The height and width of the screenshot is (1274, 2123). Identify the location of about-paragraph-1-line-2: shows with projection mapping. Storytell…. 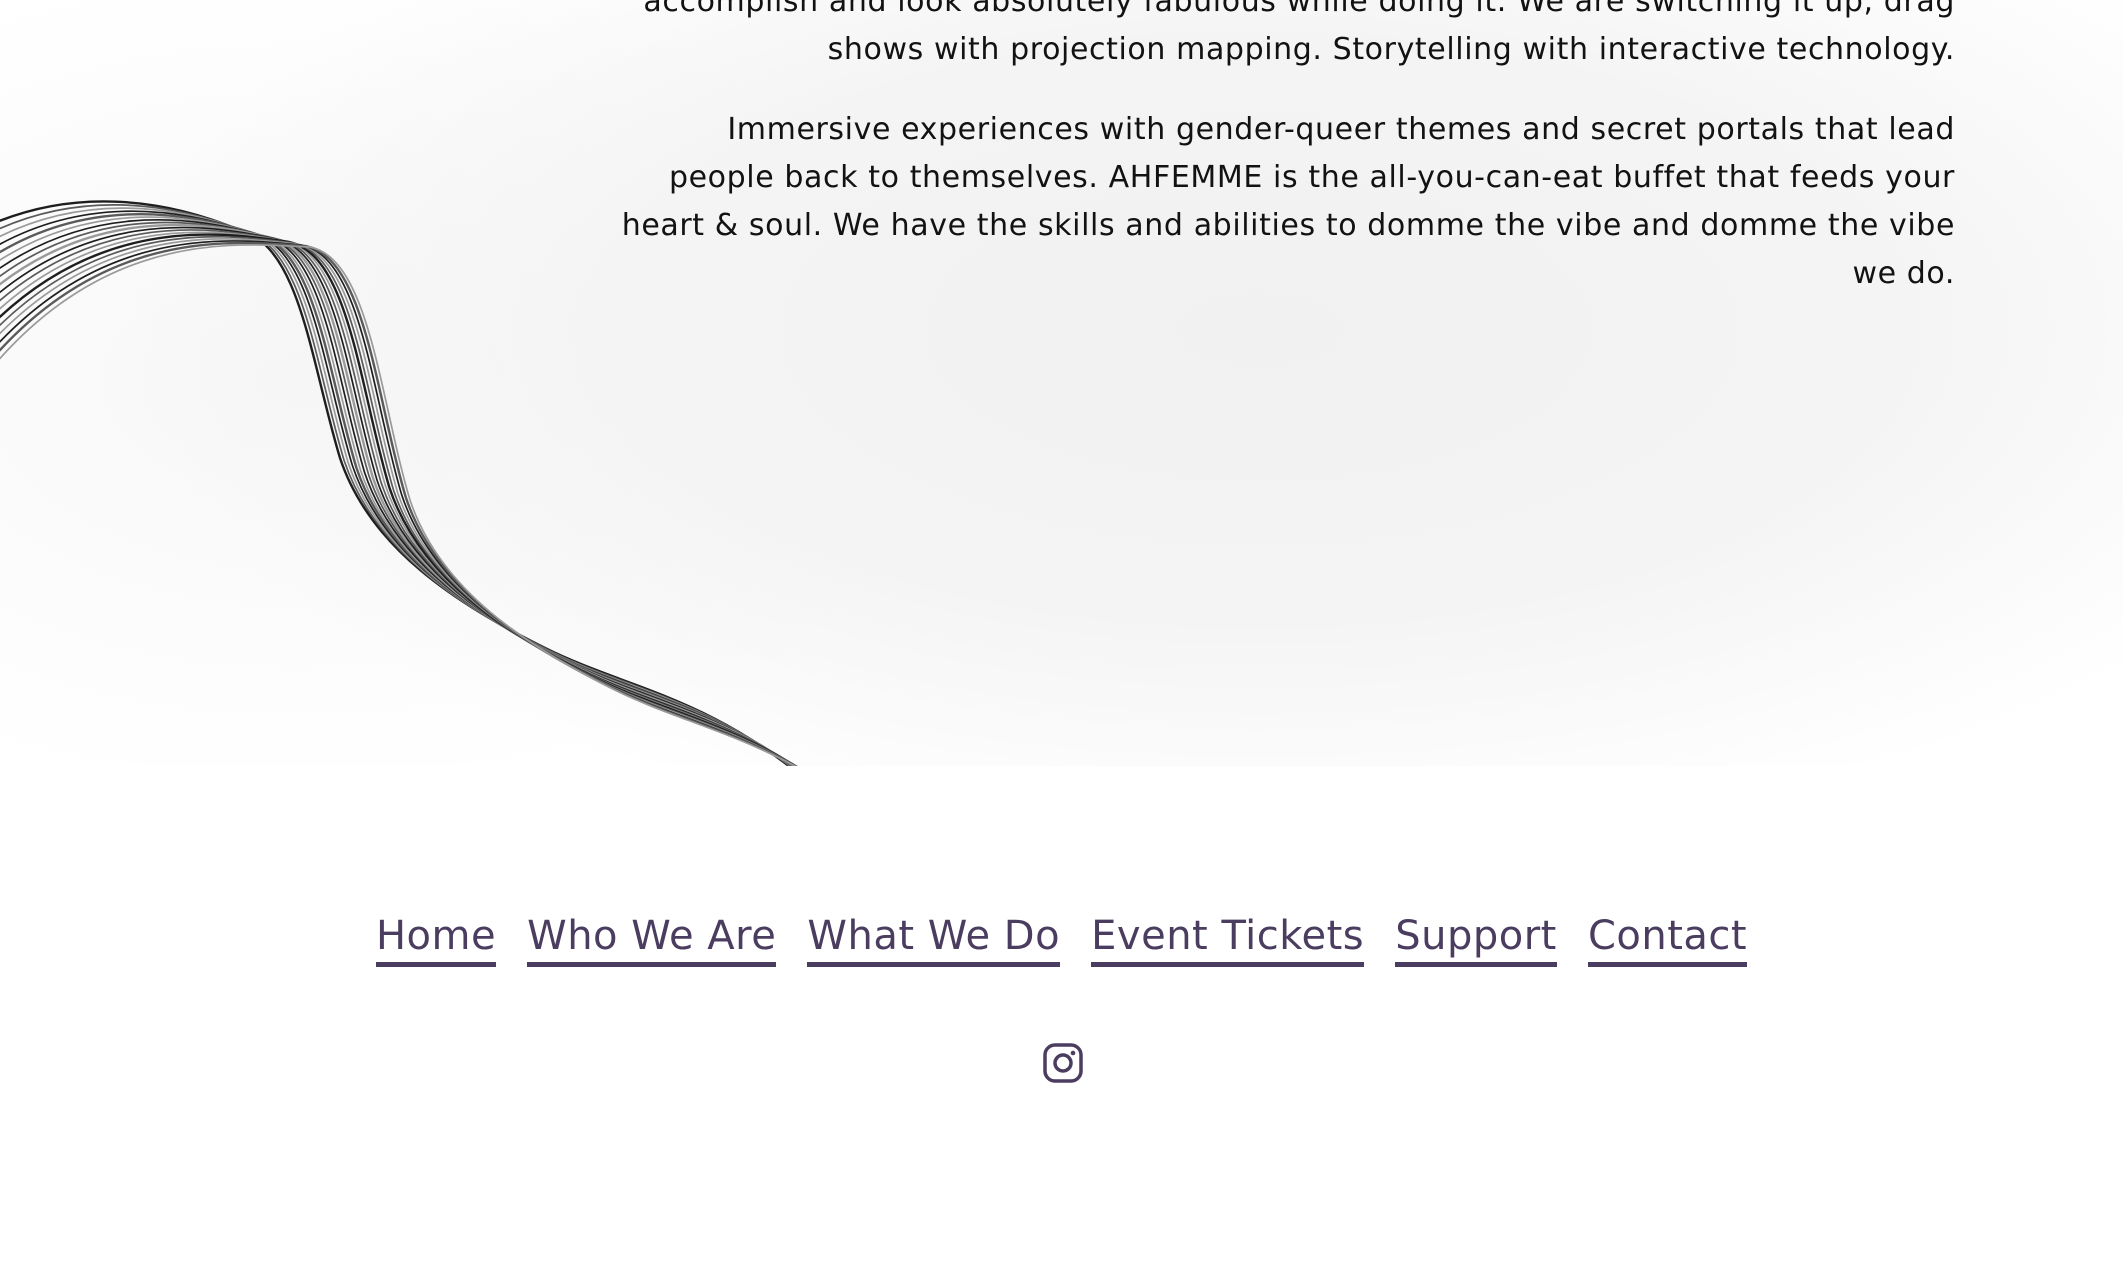
(1391, 49).